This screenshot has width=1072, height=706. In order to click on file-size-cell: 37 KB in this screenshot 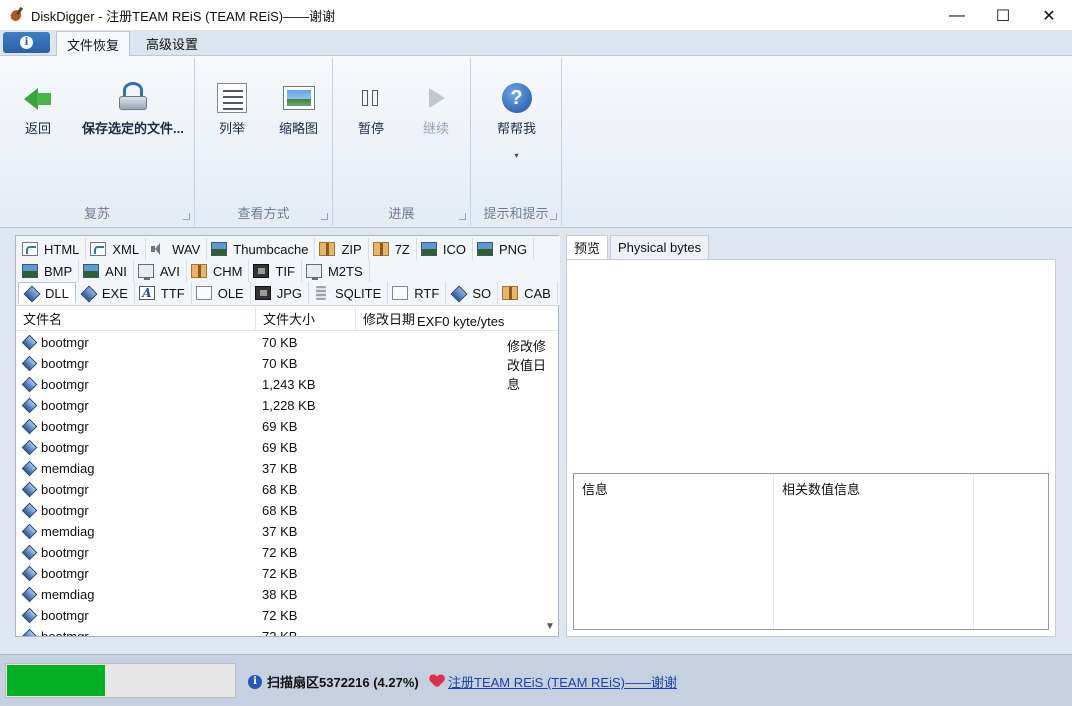, I will do `click(280, 531)`.